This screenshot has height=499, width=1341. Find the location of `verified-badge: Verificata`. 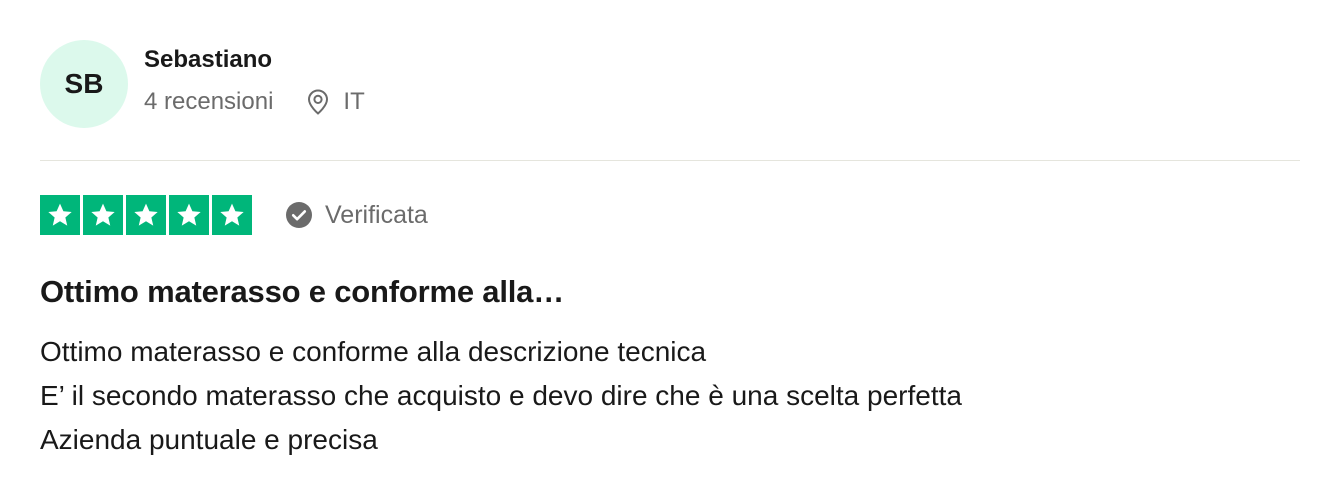

verified-badge: Verificata is located at coordinates (356, 215).